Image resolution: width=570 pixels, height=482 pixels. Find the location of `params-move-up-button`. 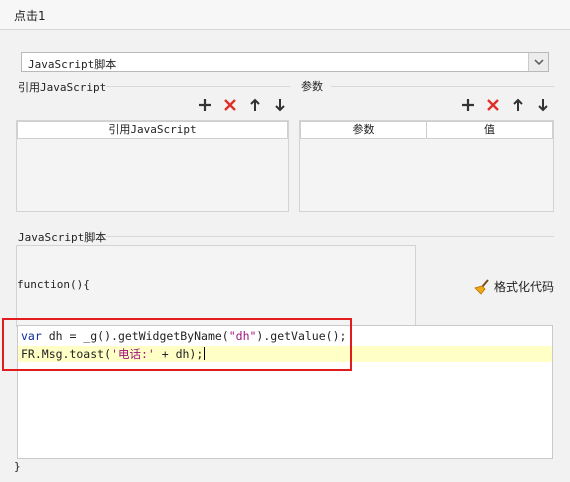

params-move-up-button is located at coordinates (517, 105).